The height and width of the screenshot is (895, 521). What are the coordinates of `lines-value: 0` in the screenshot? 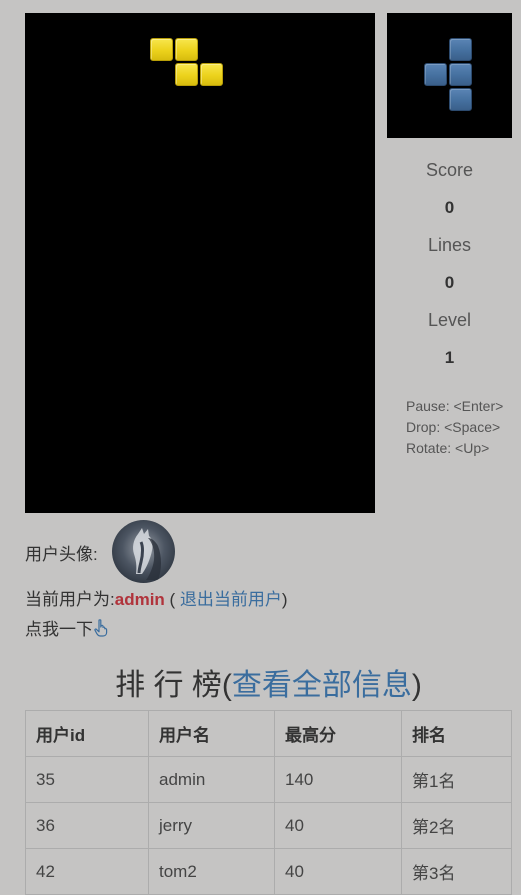 It's located at (449, 282).